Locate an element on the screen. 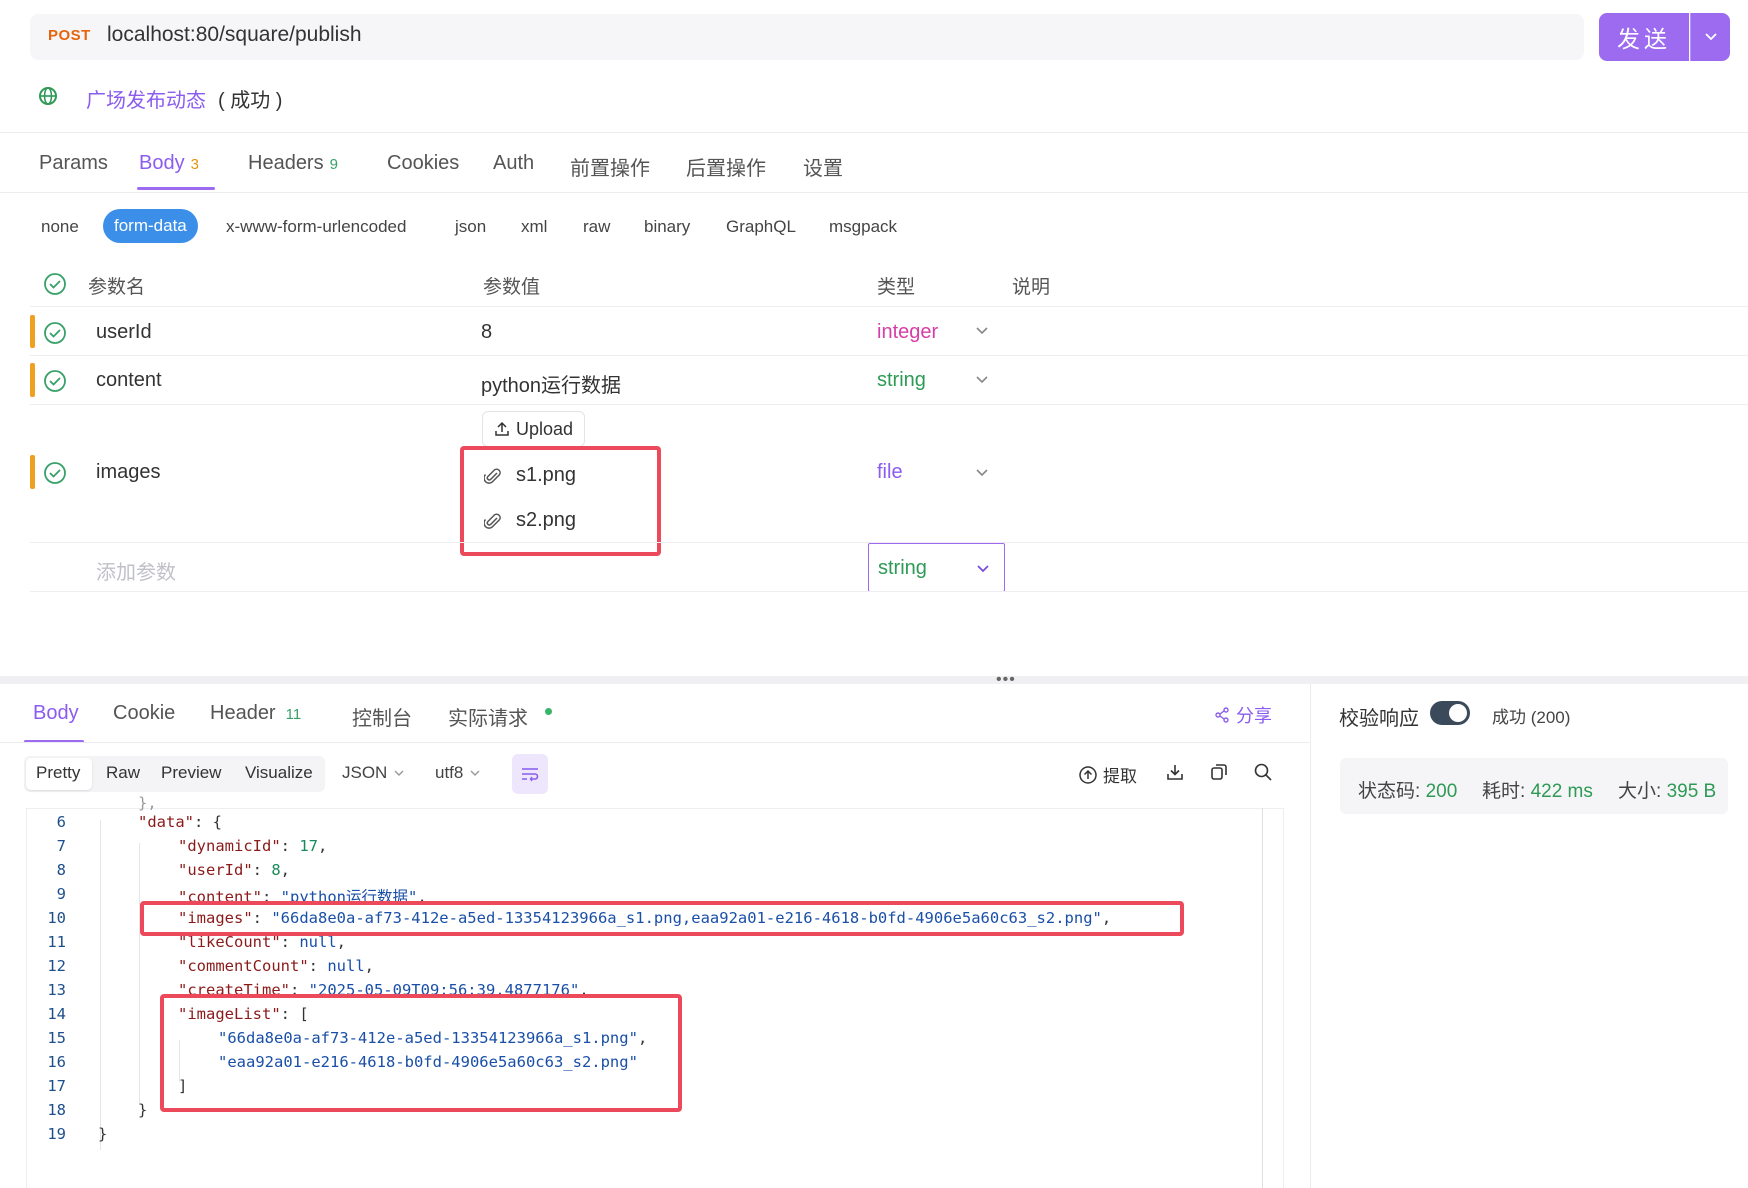  line-number: 13 is located at coordinates (56, 990).